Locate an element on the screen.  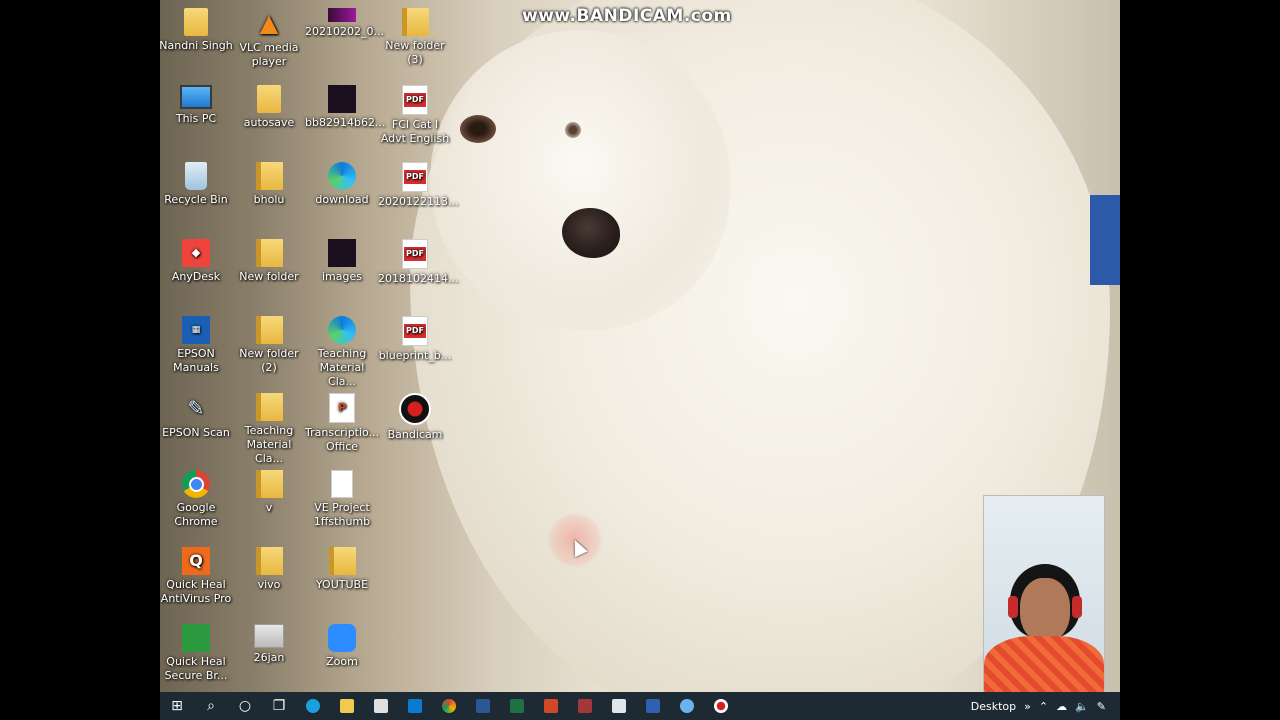
chevron-up-icon: ⌃ is located at coordinates (1043, 706).